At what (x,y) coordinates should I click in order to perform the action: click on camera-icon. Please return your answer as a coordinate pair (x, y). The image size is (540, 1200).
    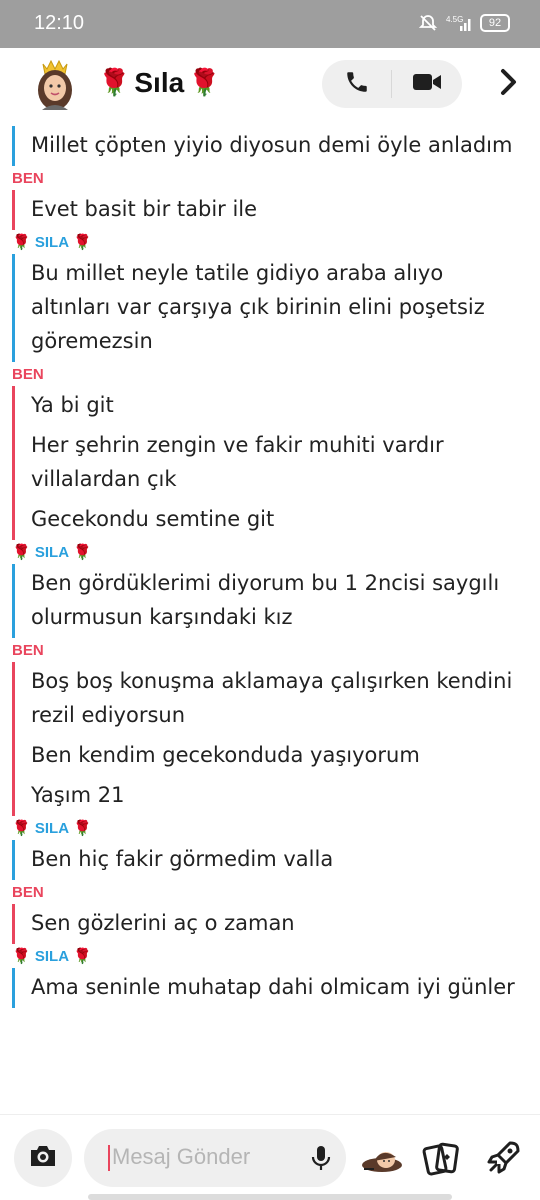
    Looking at the image, I should click on (43, 1158).